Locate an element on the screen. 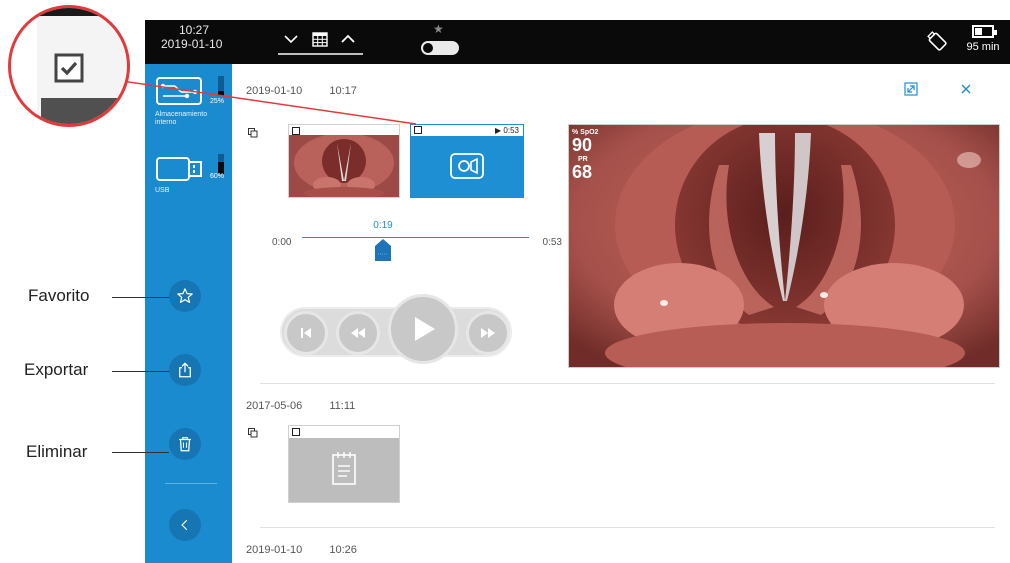 The height and width of the screenshot is (563, 1010). record-date: 2019-01-10 is located at coordinates (274, 550).